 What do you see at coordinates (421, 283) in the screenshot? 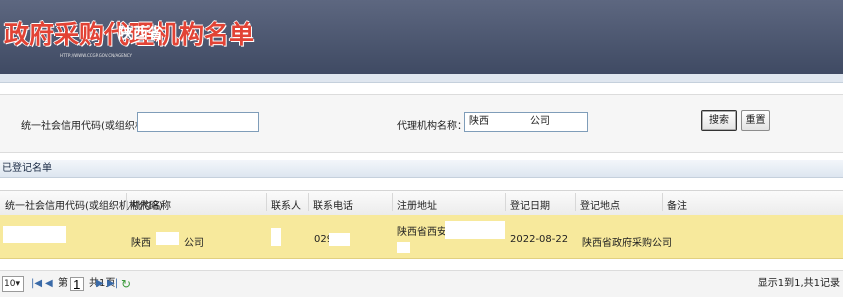
I see `pagination-bar: 10▾ |◀ ◀ 第 共1页 ▶ ▶| ↻ 显示1到1,共1记录` at bounding box center [421, 283].